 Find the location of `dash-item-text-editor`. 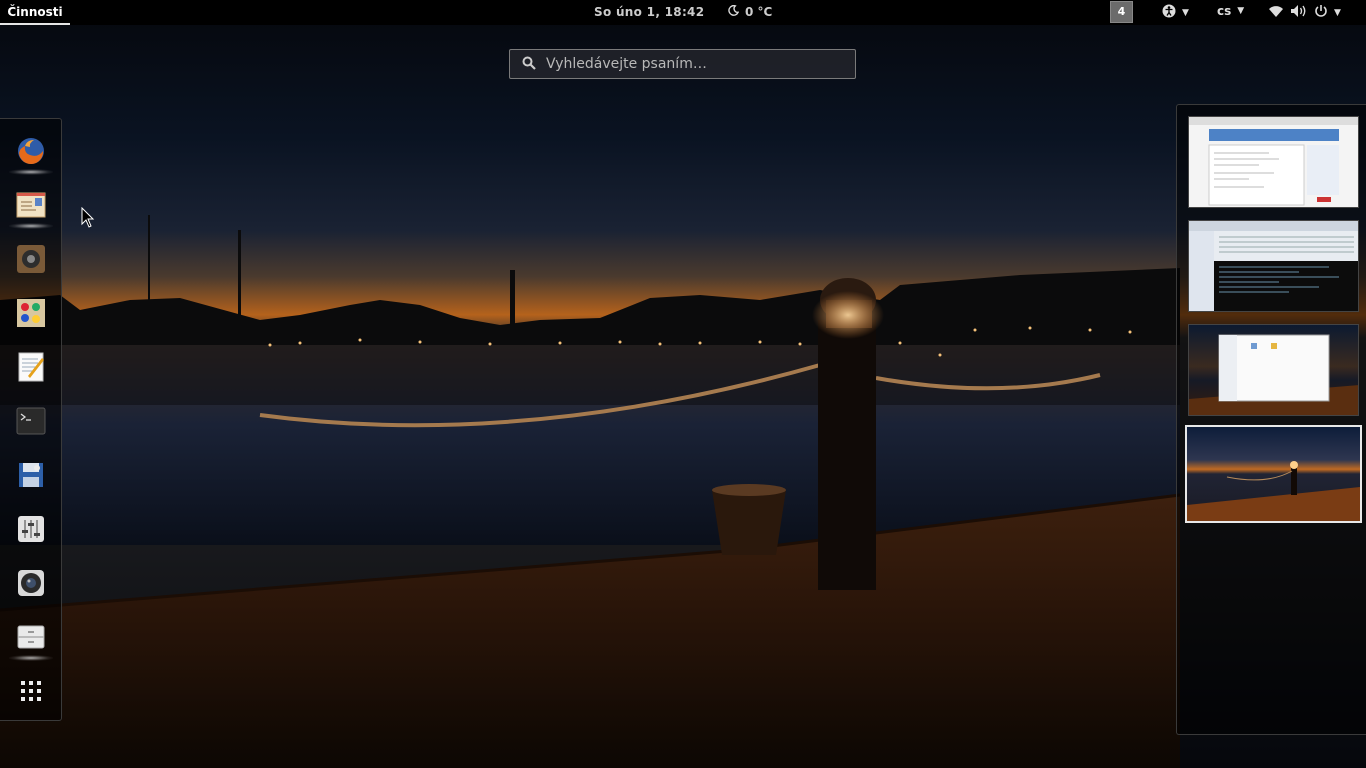

dash-item-text-editor is located at coordinates (31, 367).